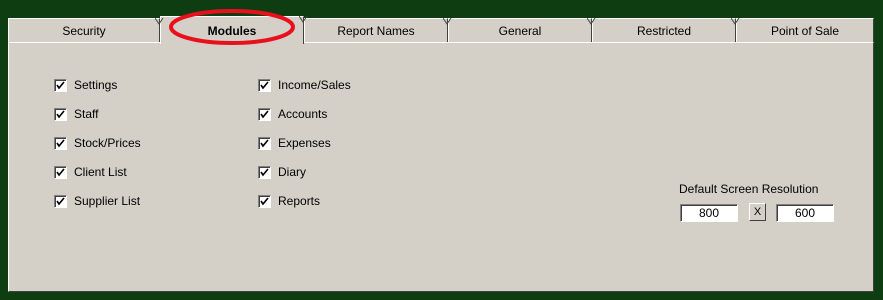  I want to click on checkbox-label: Supplier List, so click(107, 201).